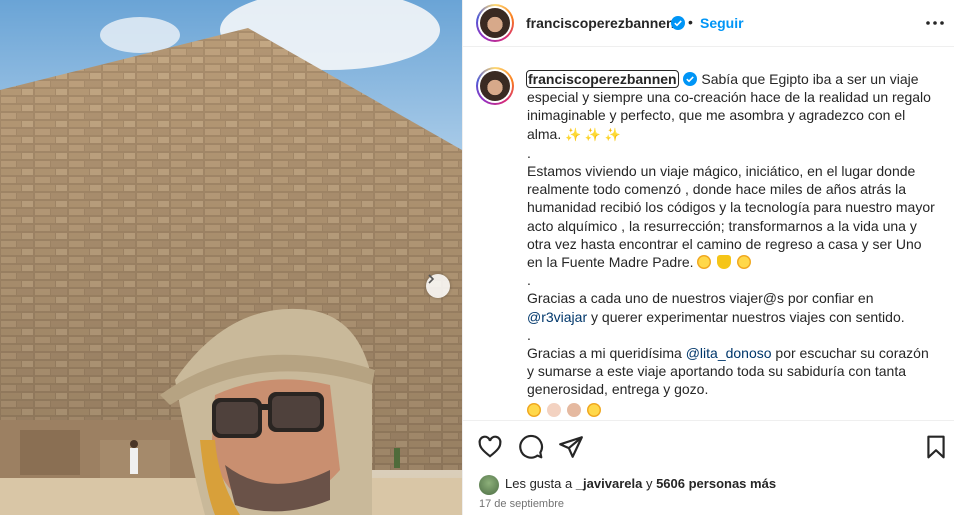 The height and width of the screenshot is (515, 954). What do you see at coordinates (724, 262) in the screenshot?
I see `yellow-heart-emoji-icon` at bounding box center [724, 262].